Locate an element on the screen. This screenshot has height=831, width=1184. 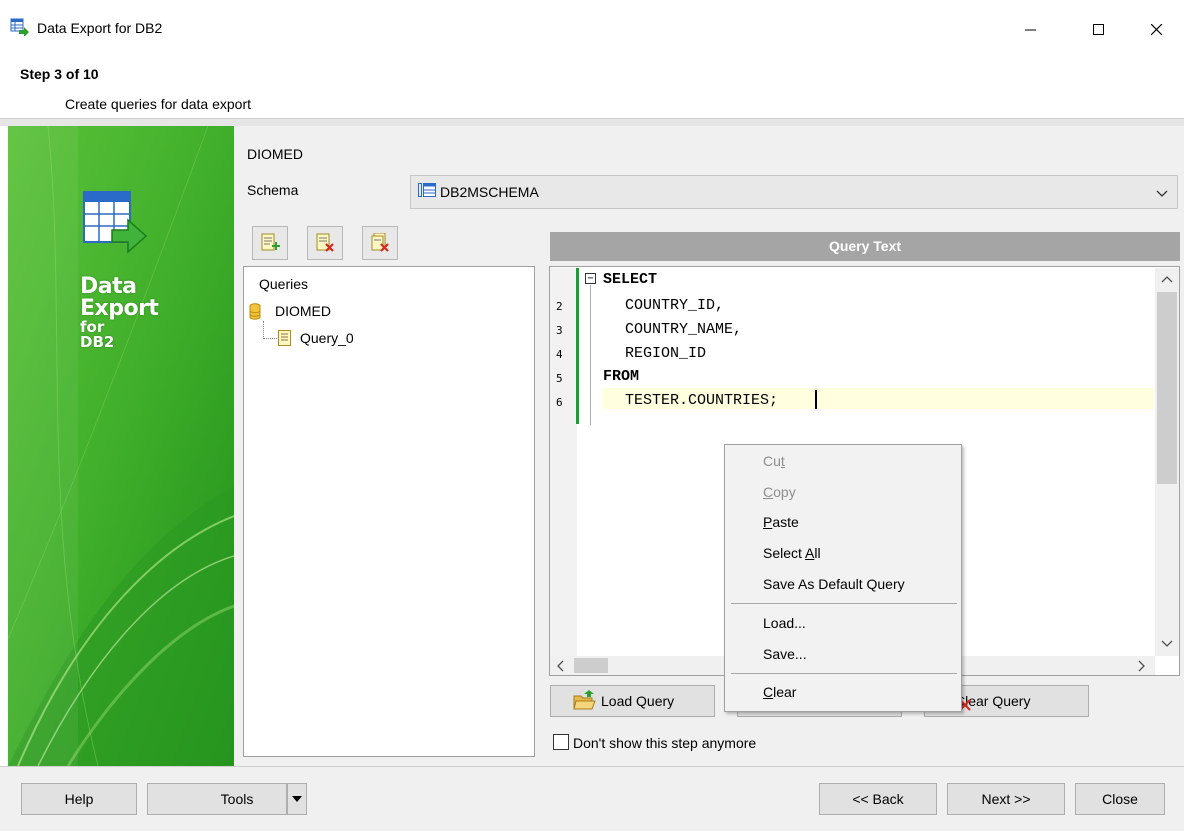
maximize-button is located at coordinates (1099, 30).